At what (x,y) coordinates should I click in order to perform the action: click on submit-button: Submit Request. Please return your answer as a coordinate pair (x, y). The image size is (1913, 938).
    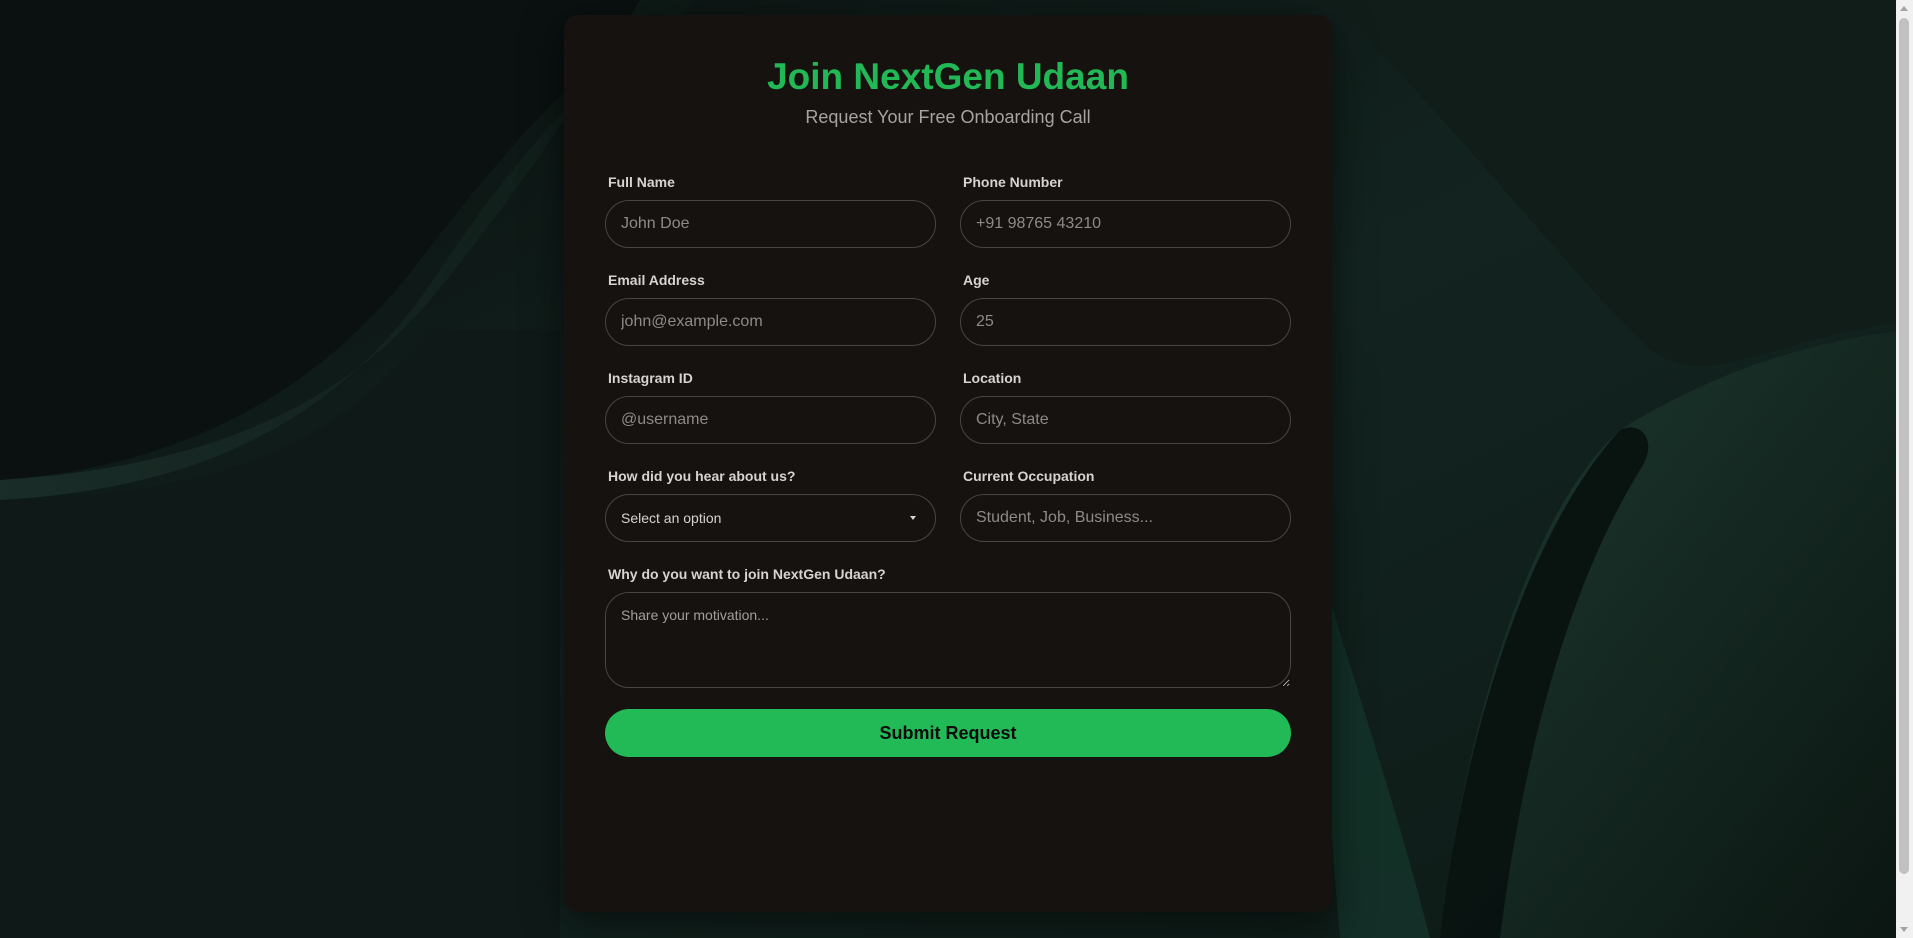
    Looking at the image, I should click on (948, 733).